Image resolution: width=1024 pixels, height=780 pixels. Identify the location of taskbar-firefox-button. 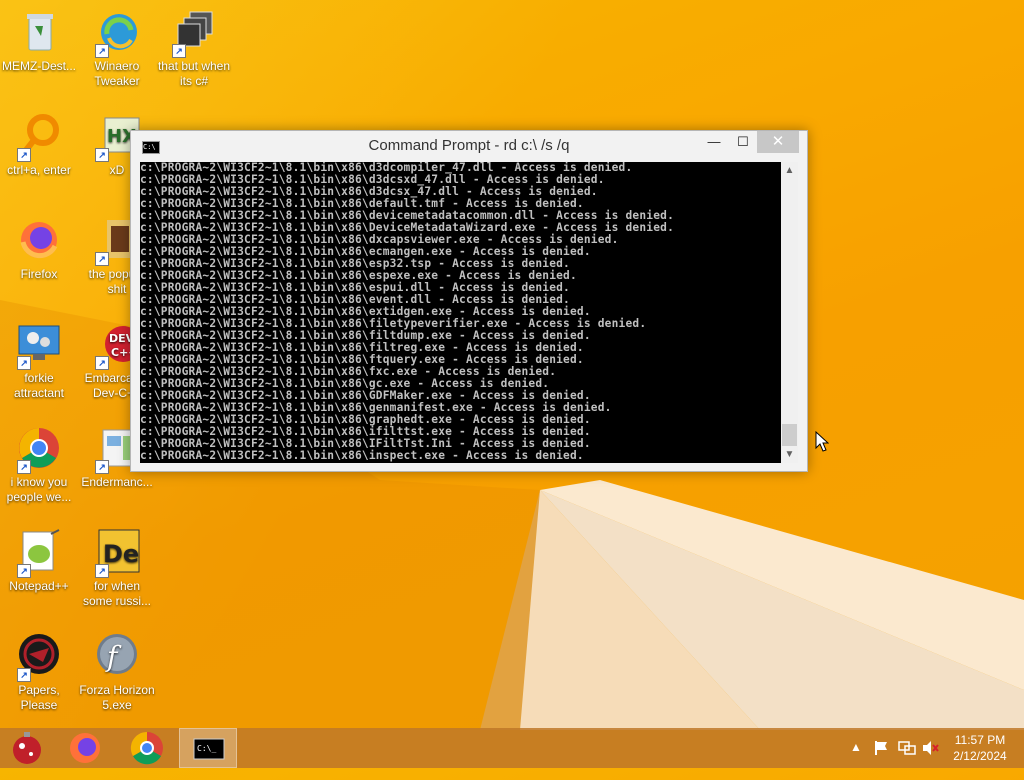
(87, 748).